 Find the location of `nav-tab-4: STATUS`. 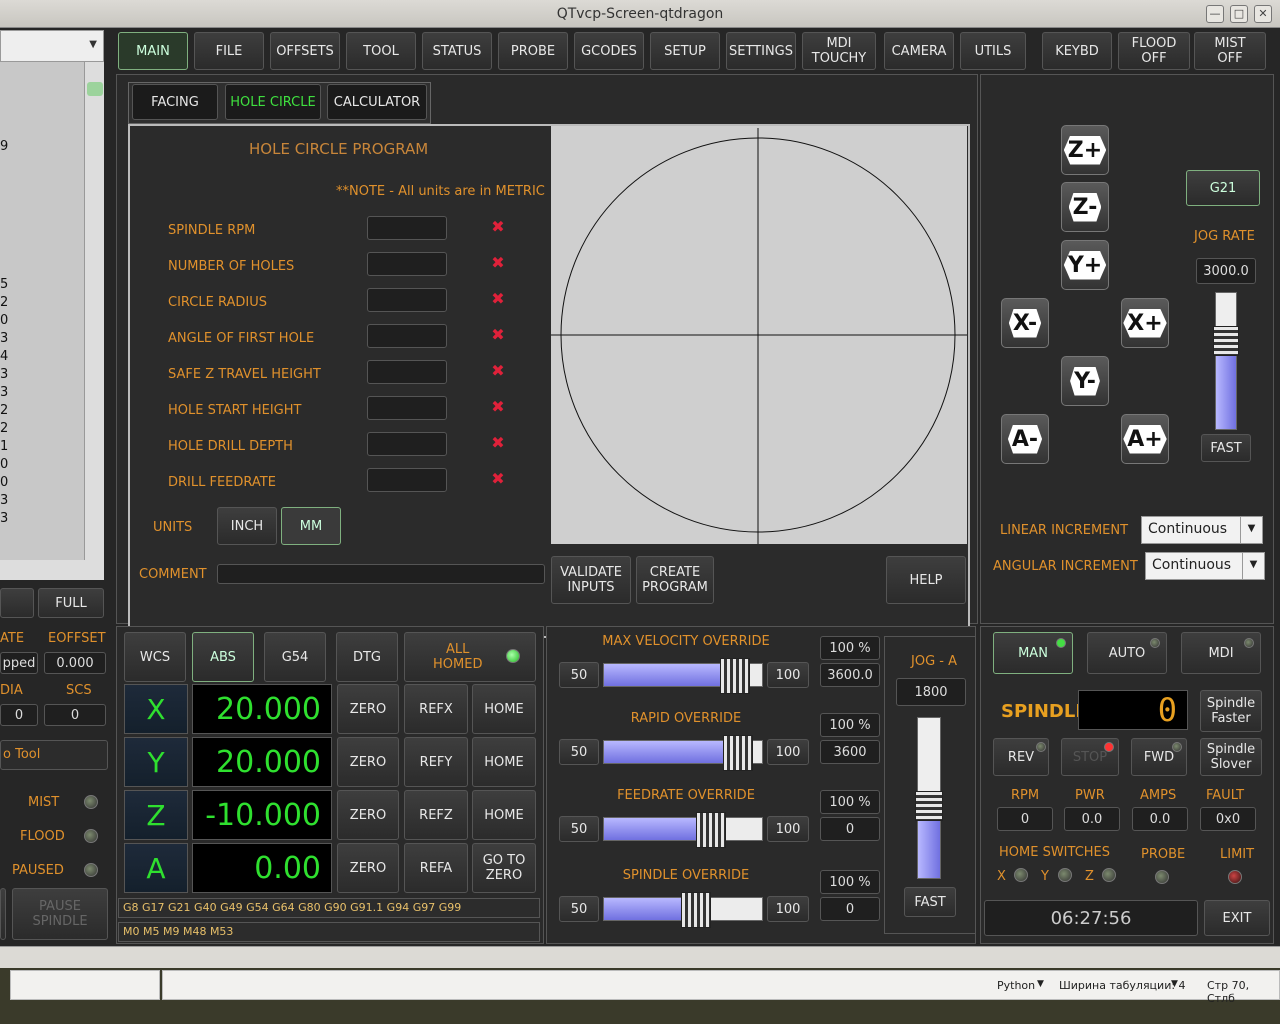

nav-tab-4: STATUS is located at coordinates (457, 51).